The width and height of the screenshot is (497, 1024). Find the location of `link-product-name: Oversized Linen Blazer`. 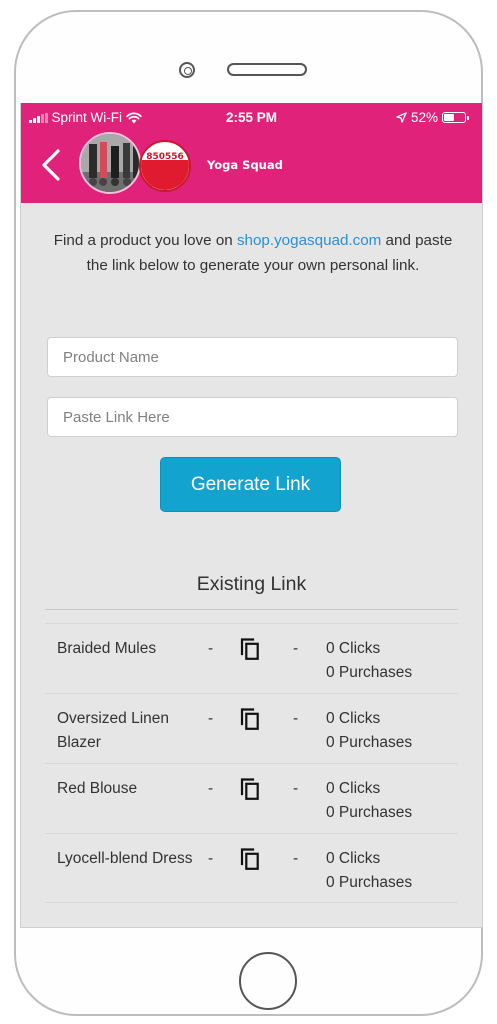

link-product-name: Oversized Linen Blazer is located at coordinates (113, 730).